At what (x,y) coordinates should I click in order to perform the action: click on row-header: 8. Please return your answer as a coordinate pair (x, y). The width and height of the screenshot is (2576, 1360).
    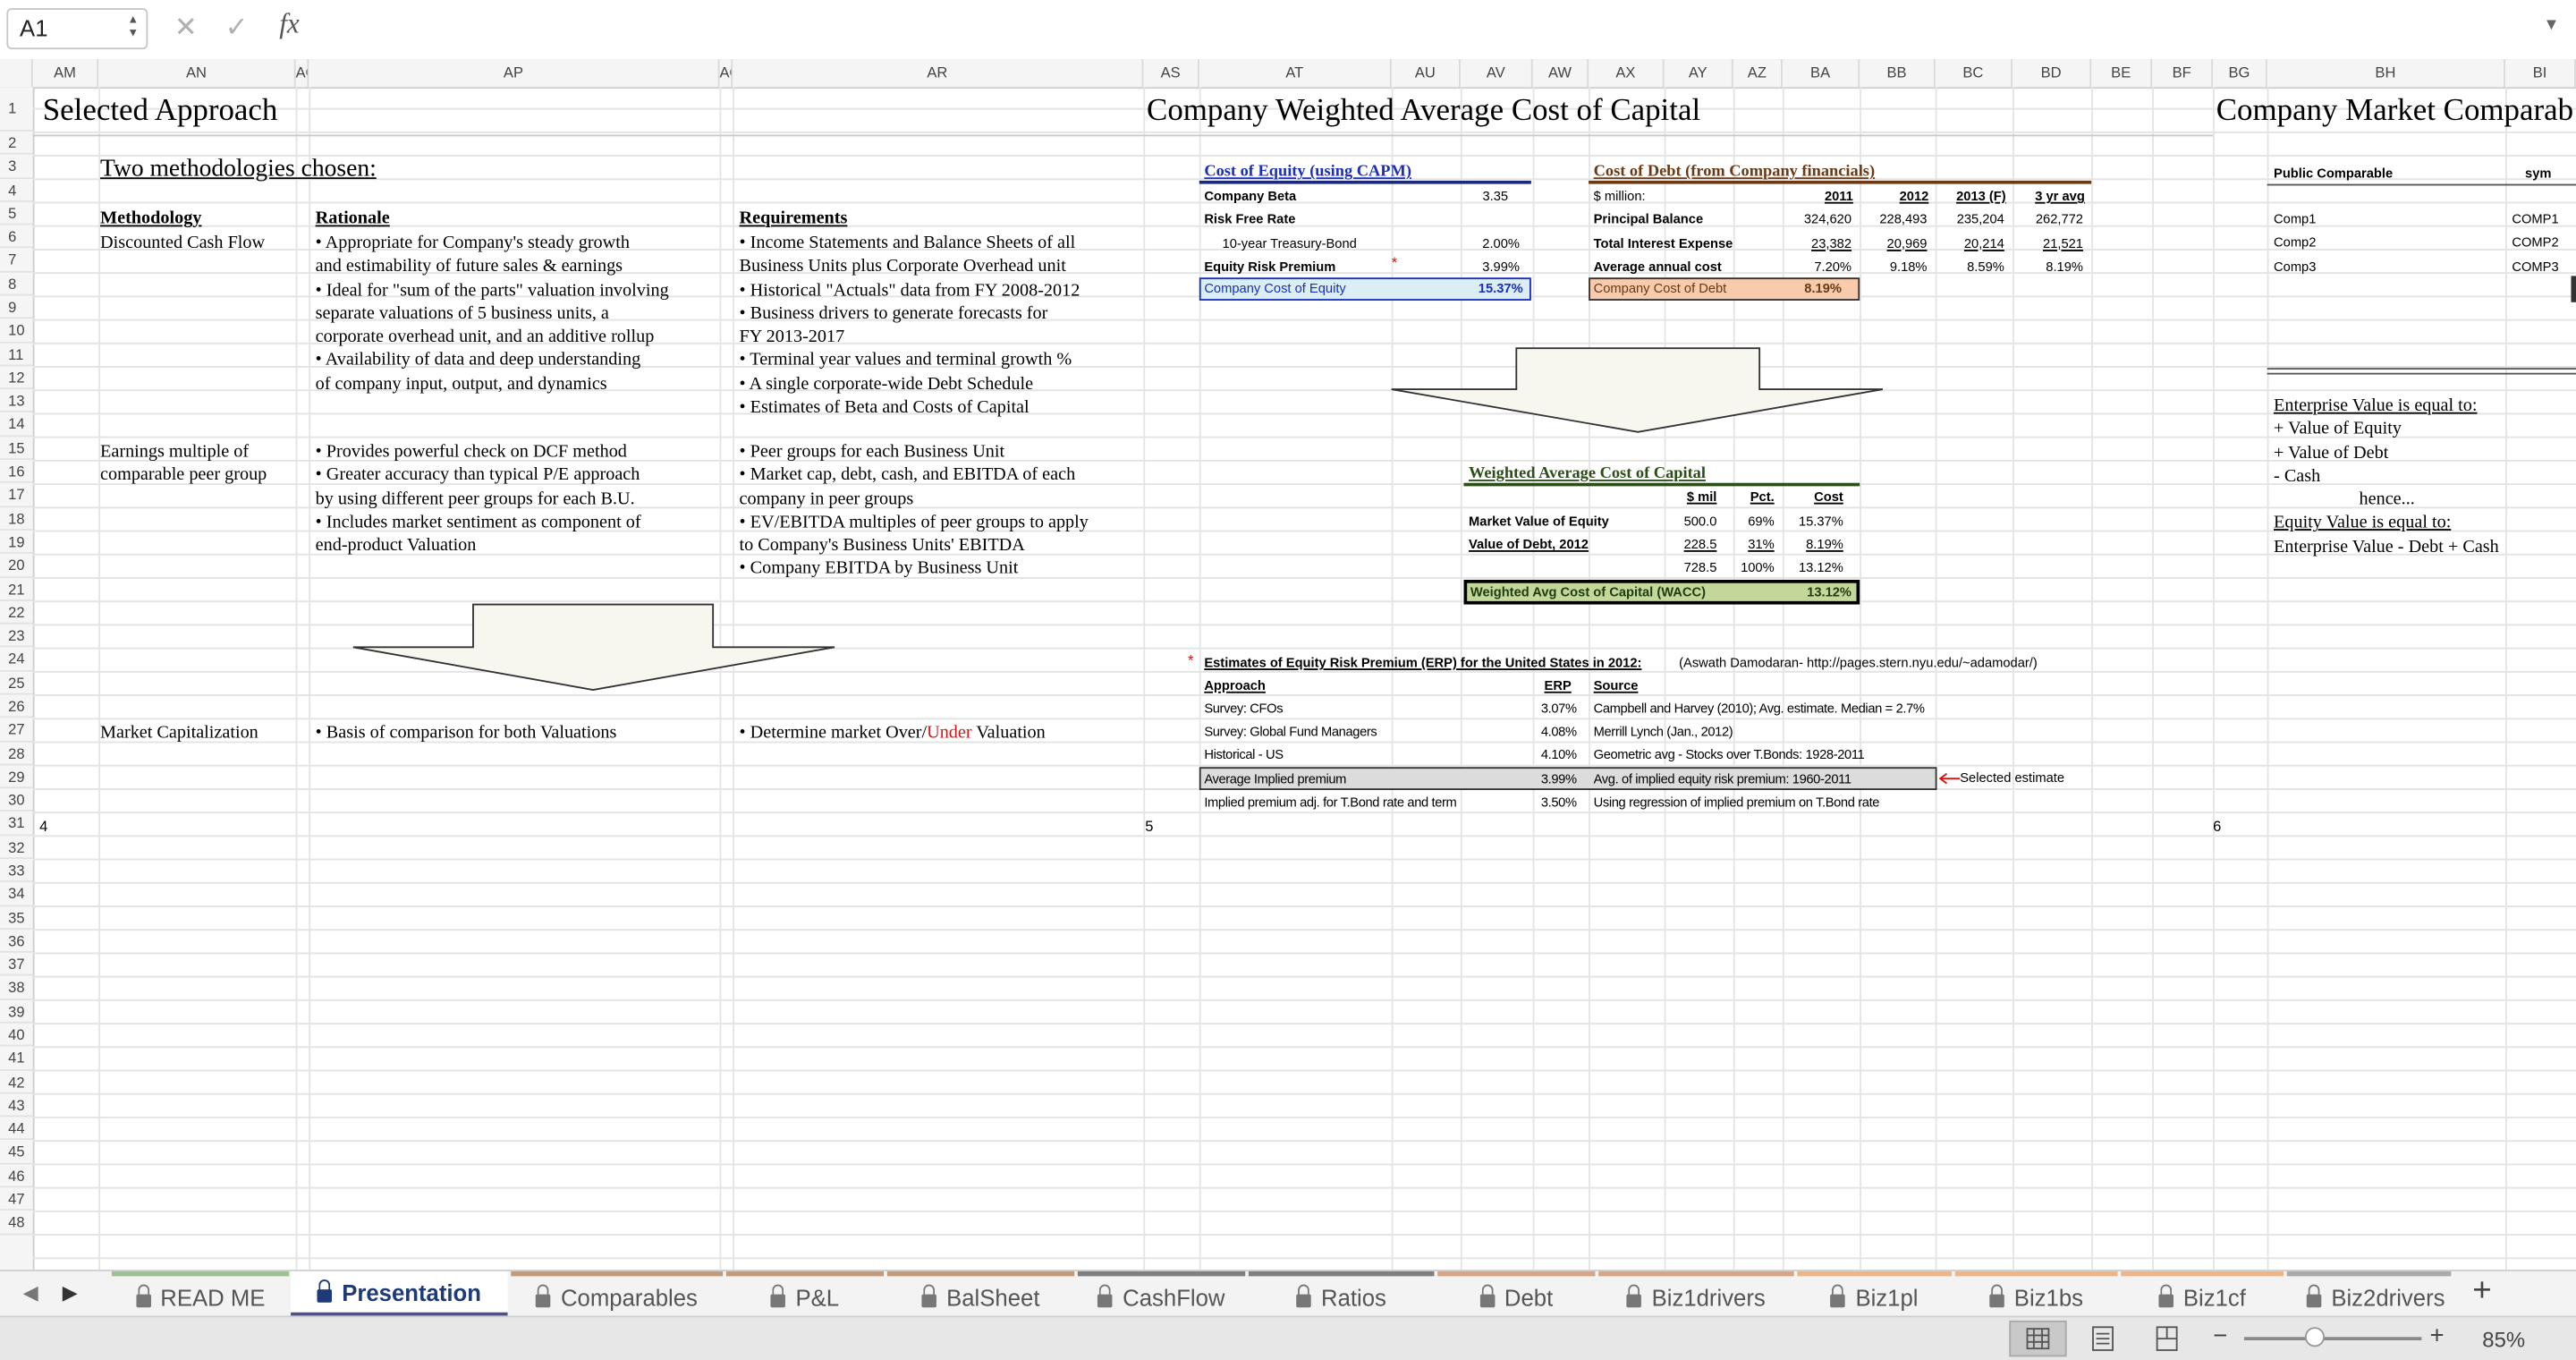
    Looking at the image, I should click on (16, 284).